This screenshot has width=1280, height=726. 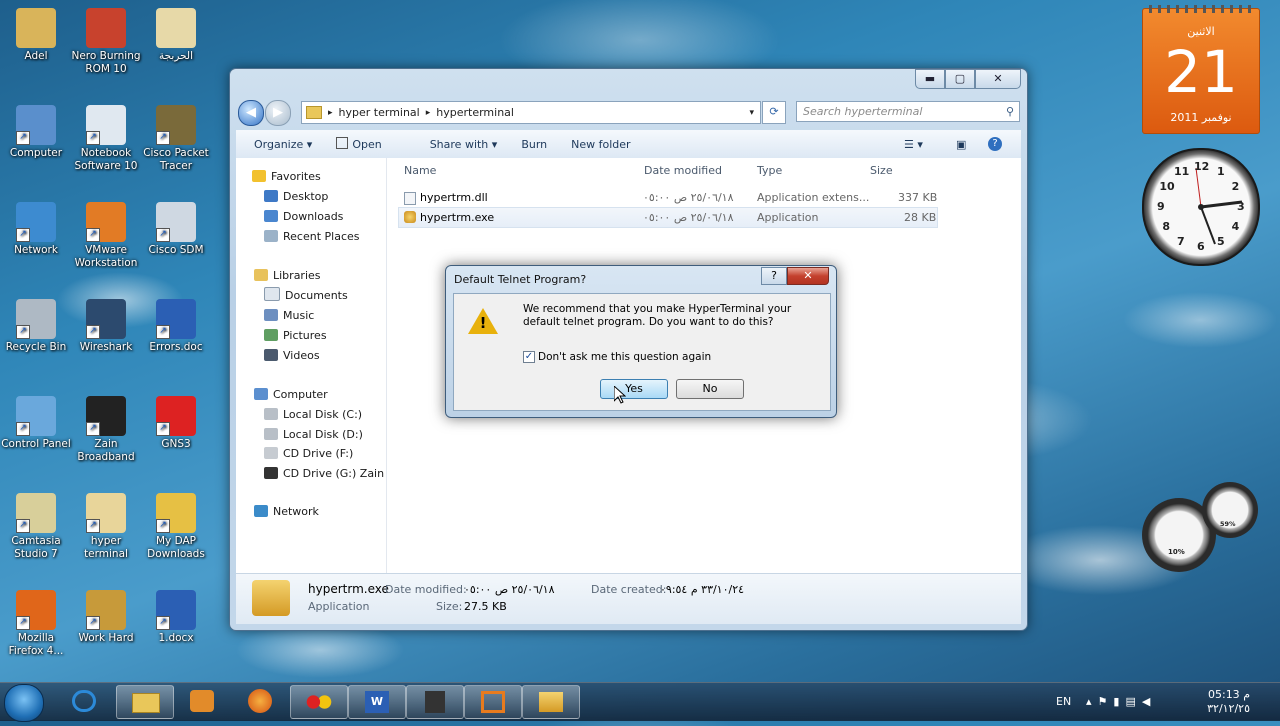 I want to click on nav-libraries: Libraries, so click(x=287, y=276).